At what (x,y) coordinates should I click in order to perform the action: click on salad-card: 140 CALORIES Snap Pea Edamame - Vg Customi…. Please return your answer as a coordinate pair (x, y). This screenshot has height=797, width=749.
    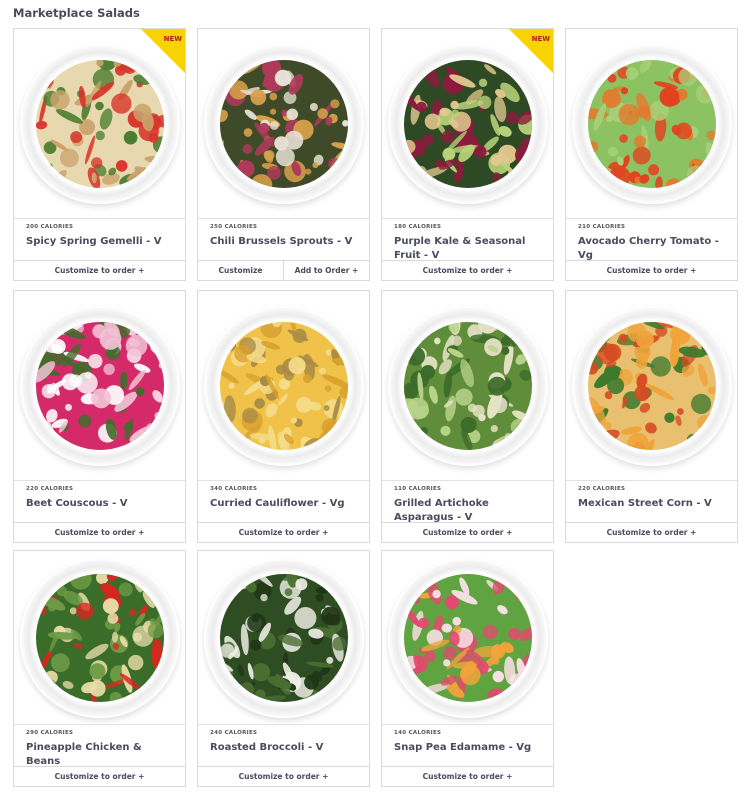
    Looking at the image, I should click on (467, 668).